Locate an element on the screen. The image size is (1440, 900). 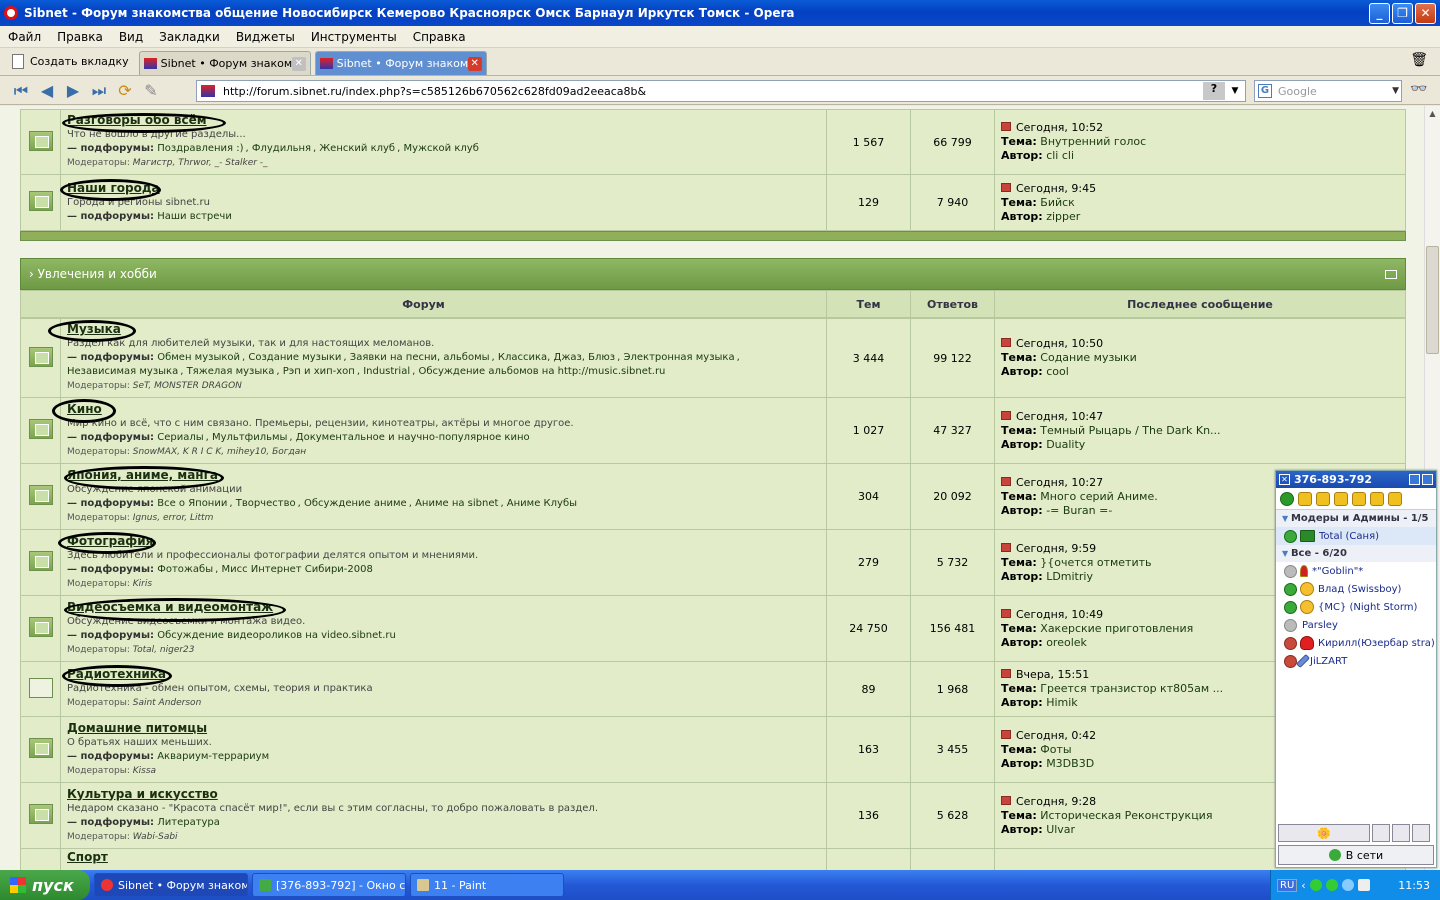
menu-file: Файл is located at coordinates (24, 37).